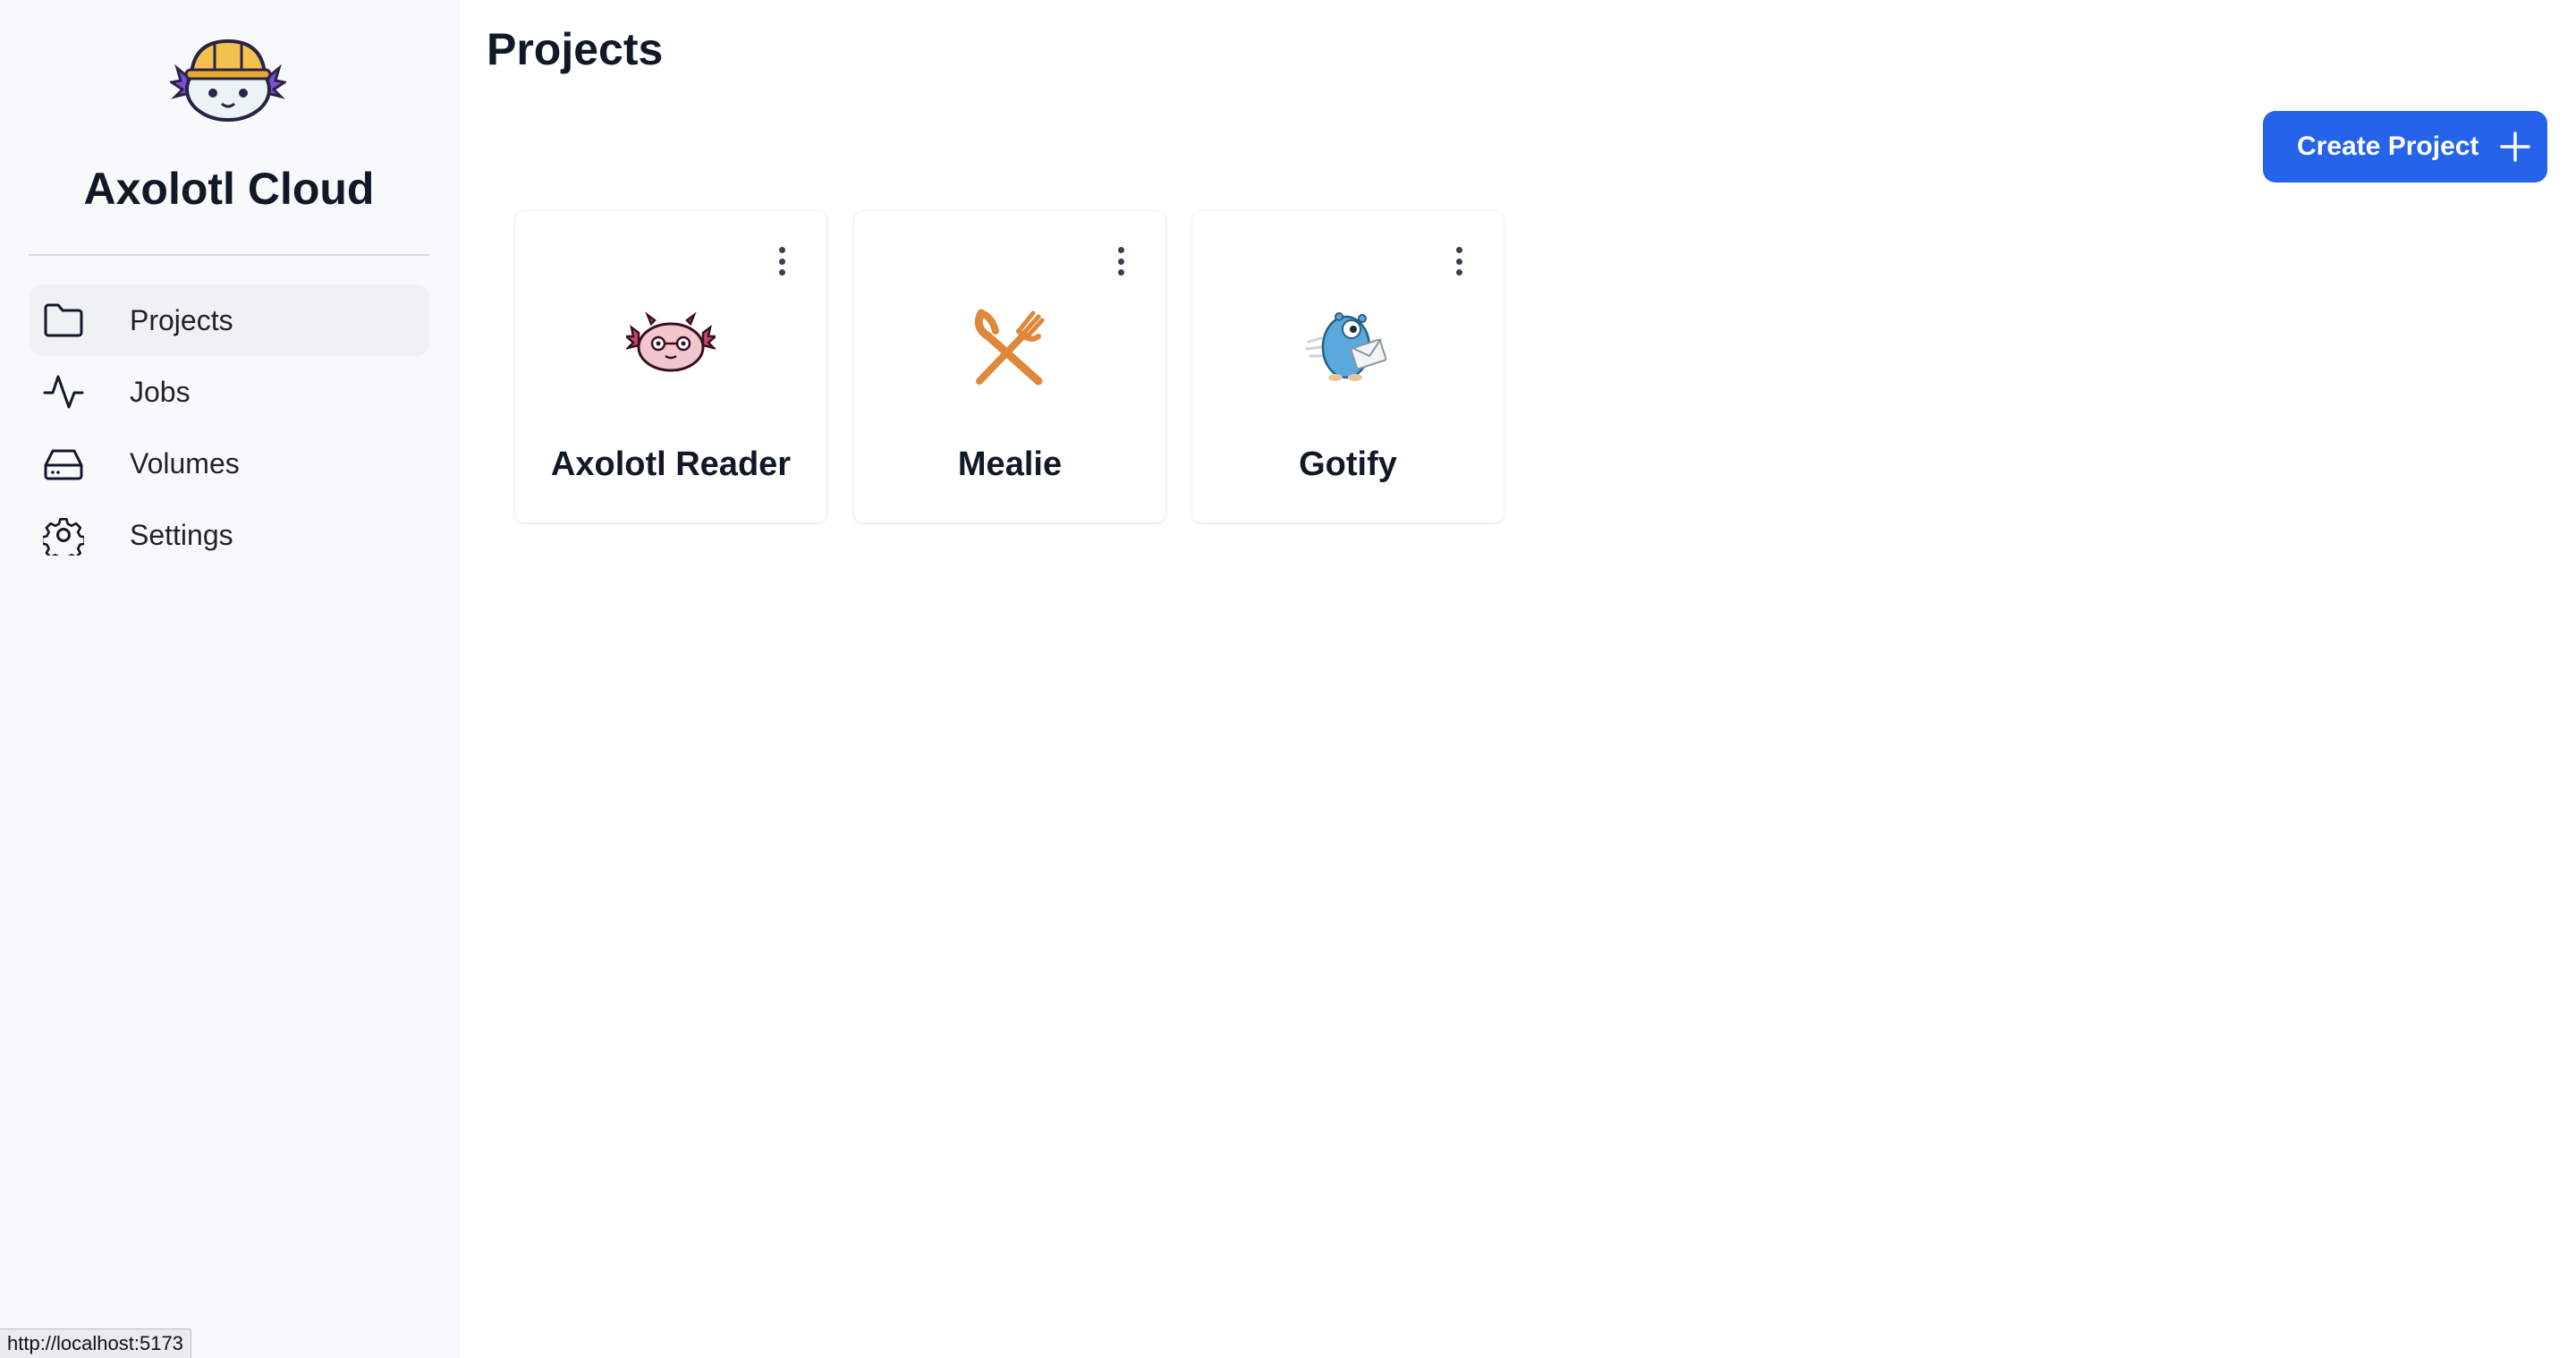 The height and width of the screenshot is (1358, 2576). I want to click on page-title: Projects, so click(575, 49).